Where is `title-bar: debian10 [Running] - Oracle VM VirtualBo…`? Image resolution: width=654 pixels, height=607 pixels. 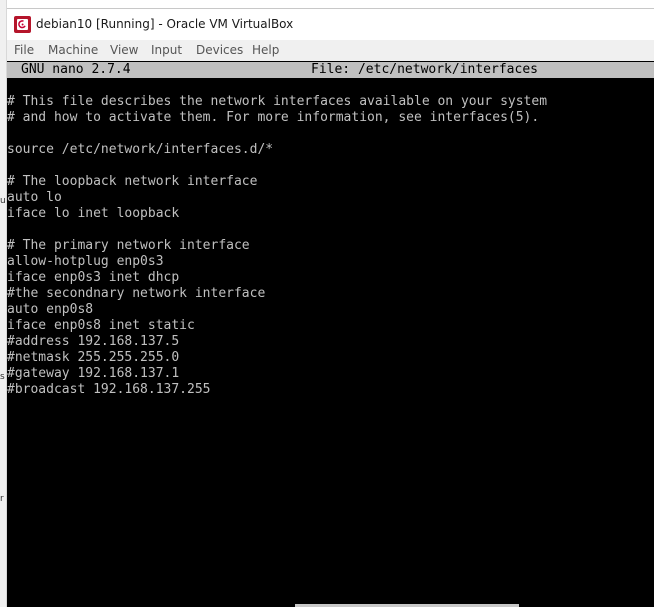 title-bar: debian10 [Running] - Oracle VM VirtualBo… is located at coordinates (330, 24).